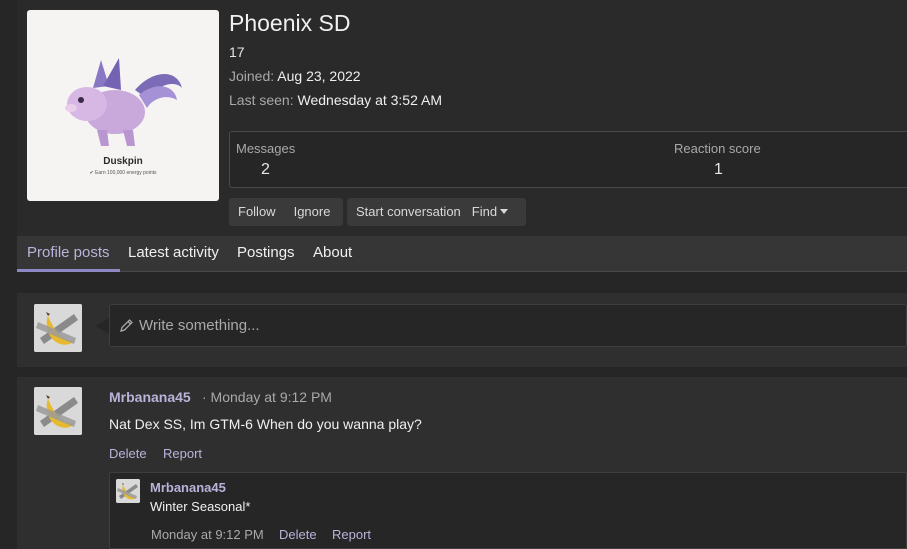 Image resolution: width=907 pixels, height=549 pixels. I want to click on last-seen-line: Last seen: Wednesday at 3:52 AM, so click(335, 100).